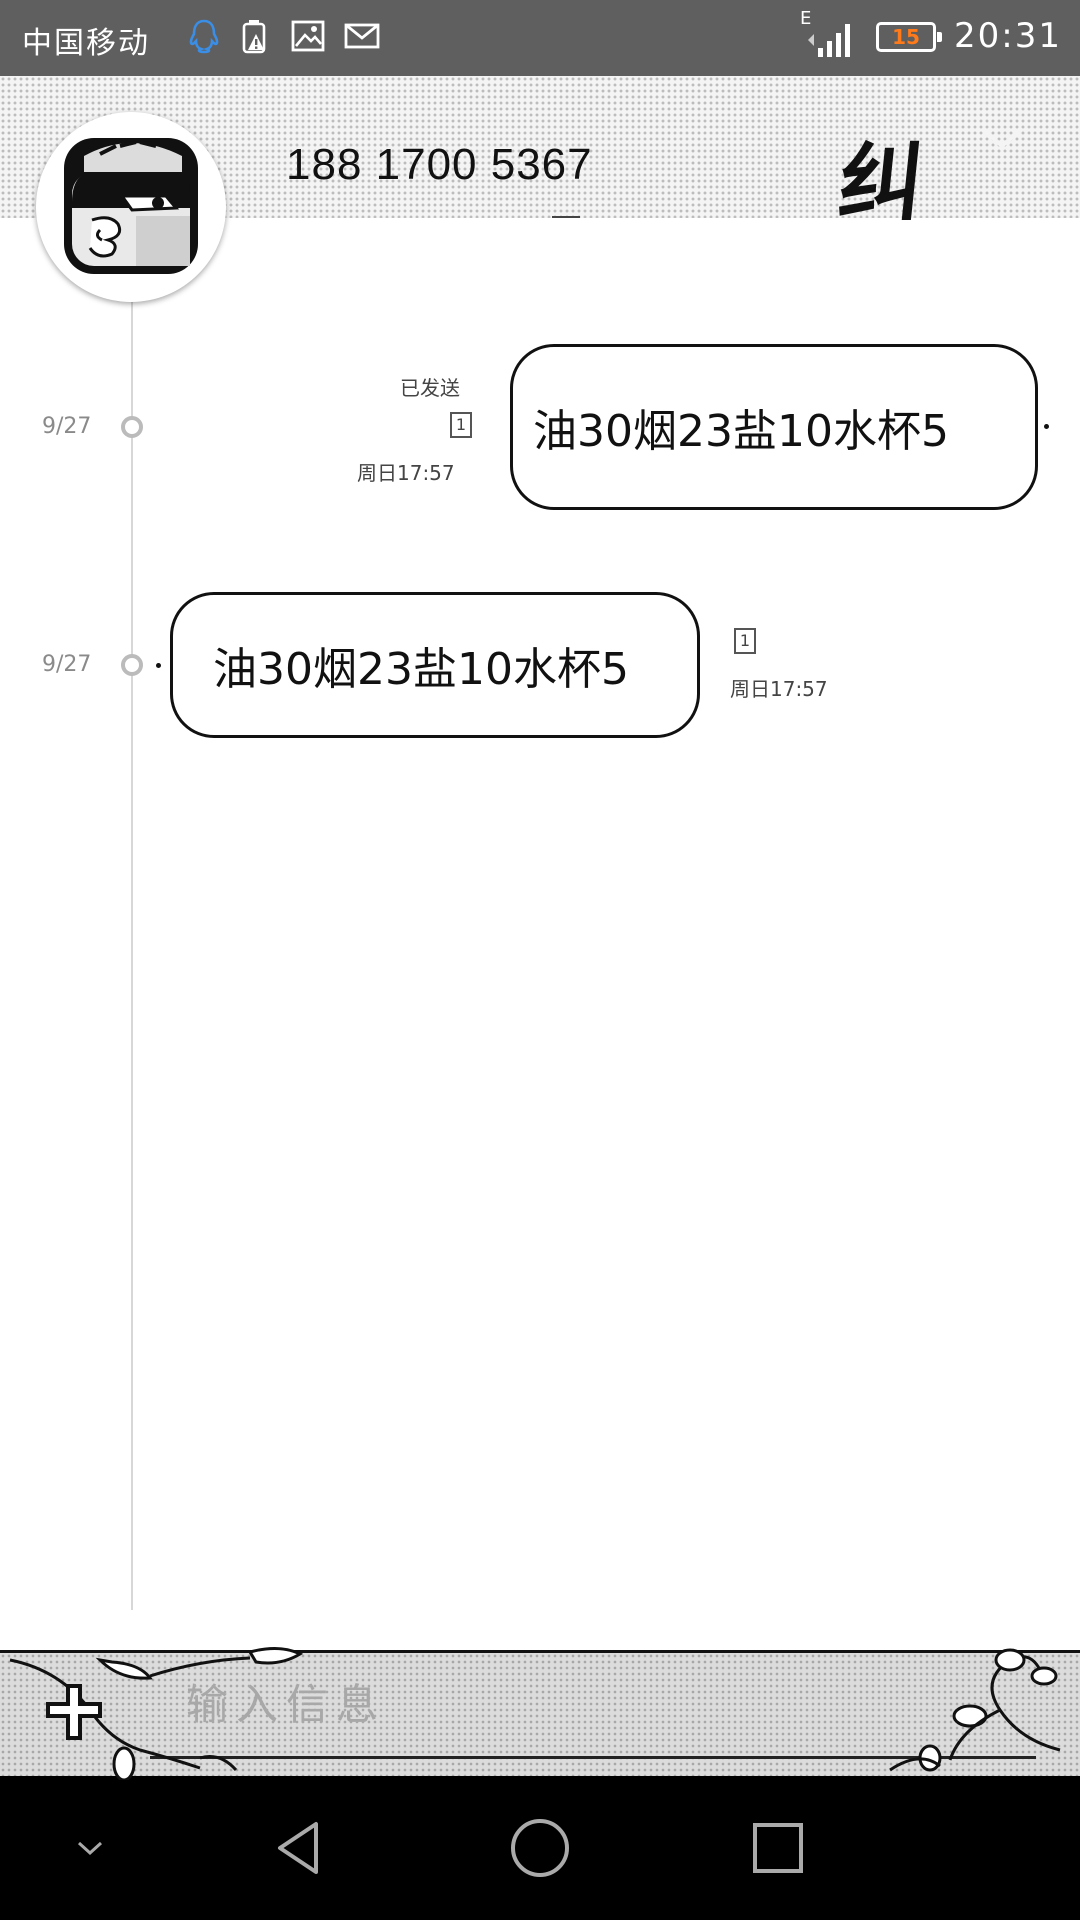 The height and width of the screenshot is (1920, 1080). What do you see at coordinates (829, 40) in the screenshot?
I see `signal-icon` at bounding box center [829, 40].